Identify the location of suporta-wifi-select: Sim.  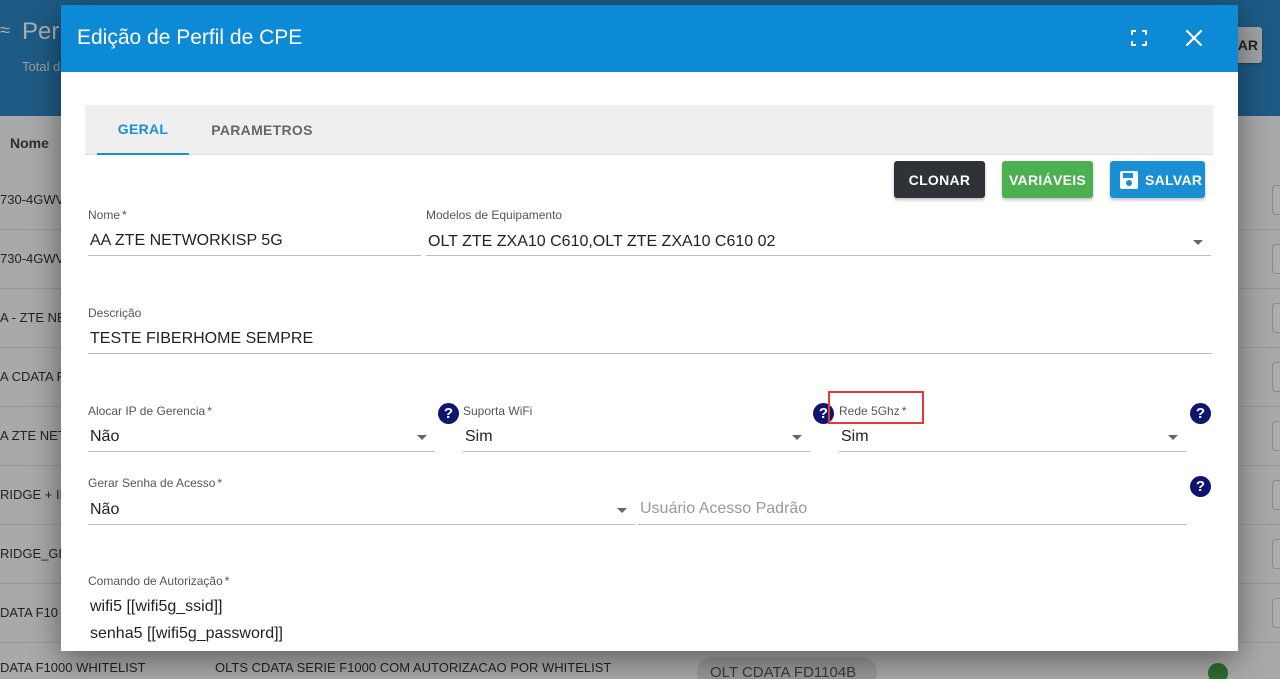
(479, 437).